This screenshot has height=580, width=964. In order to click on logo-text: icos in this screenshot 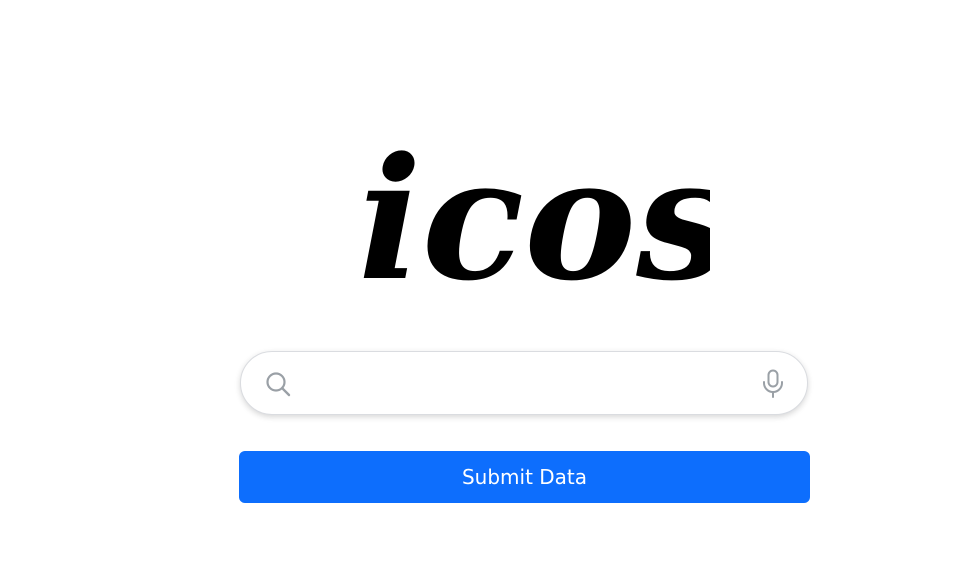, I will do `click(534, 219)`.